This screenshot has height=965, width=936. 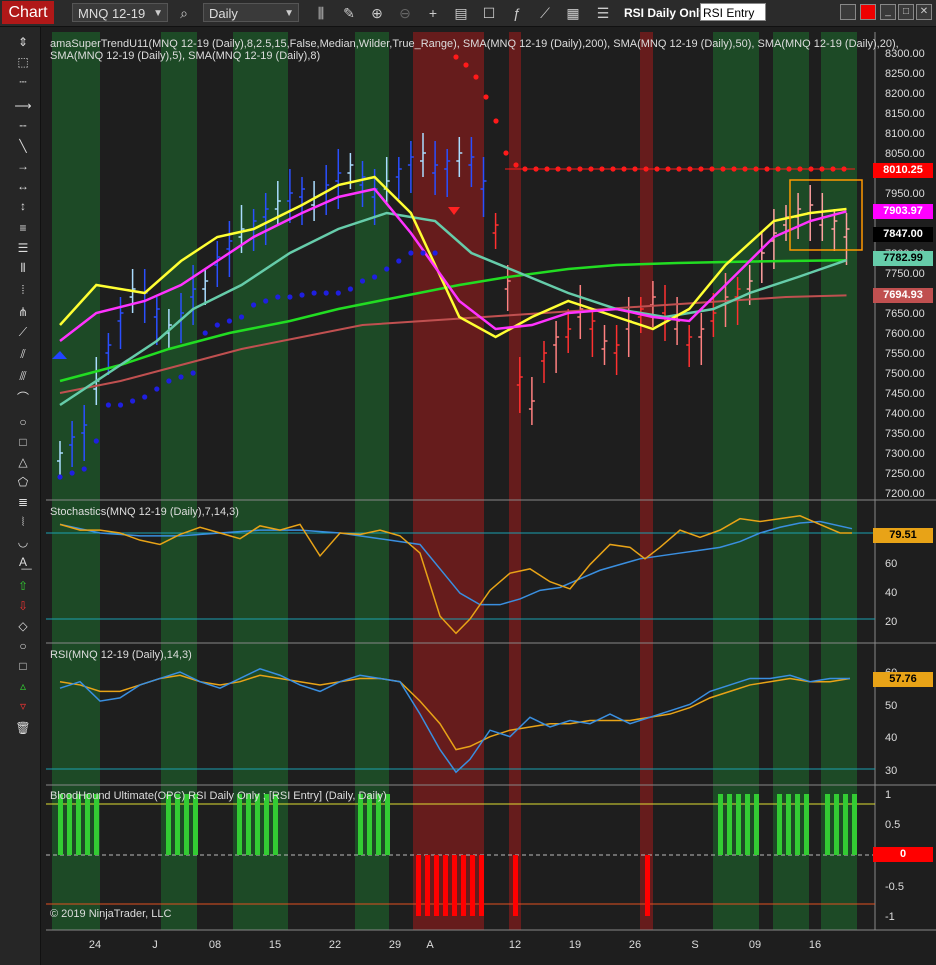 I want to click on price-tick-label: 8100.00, so click(x=905, y=134).